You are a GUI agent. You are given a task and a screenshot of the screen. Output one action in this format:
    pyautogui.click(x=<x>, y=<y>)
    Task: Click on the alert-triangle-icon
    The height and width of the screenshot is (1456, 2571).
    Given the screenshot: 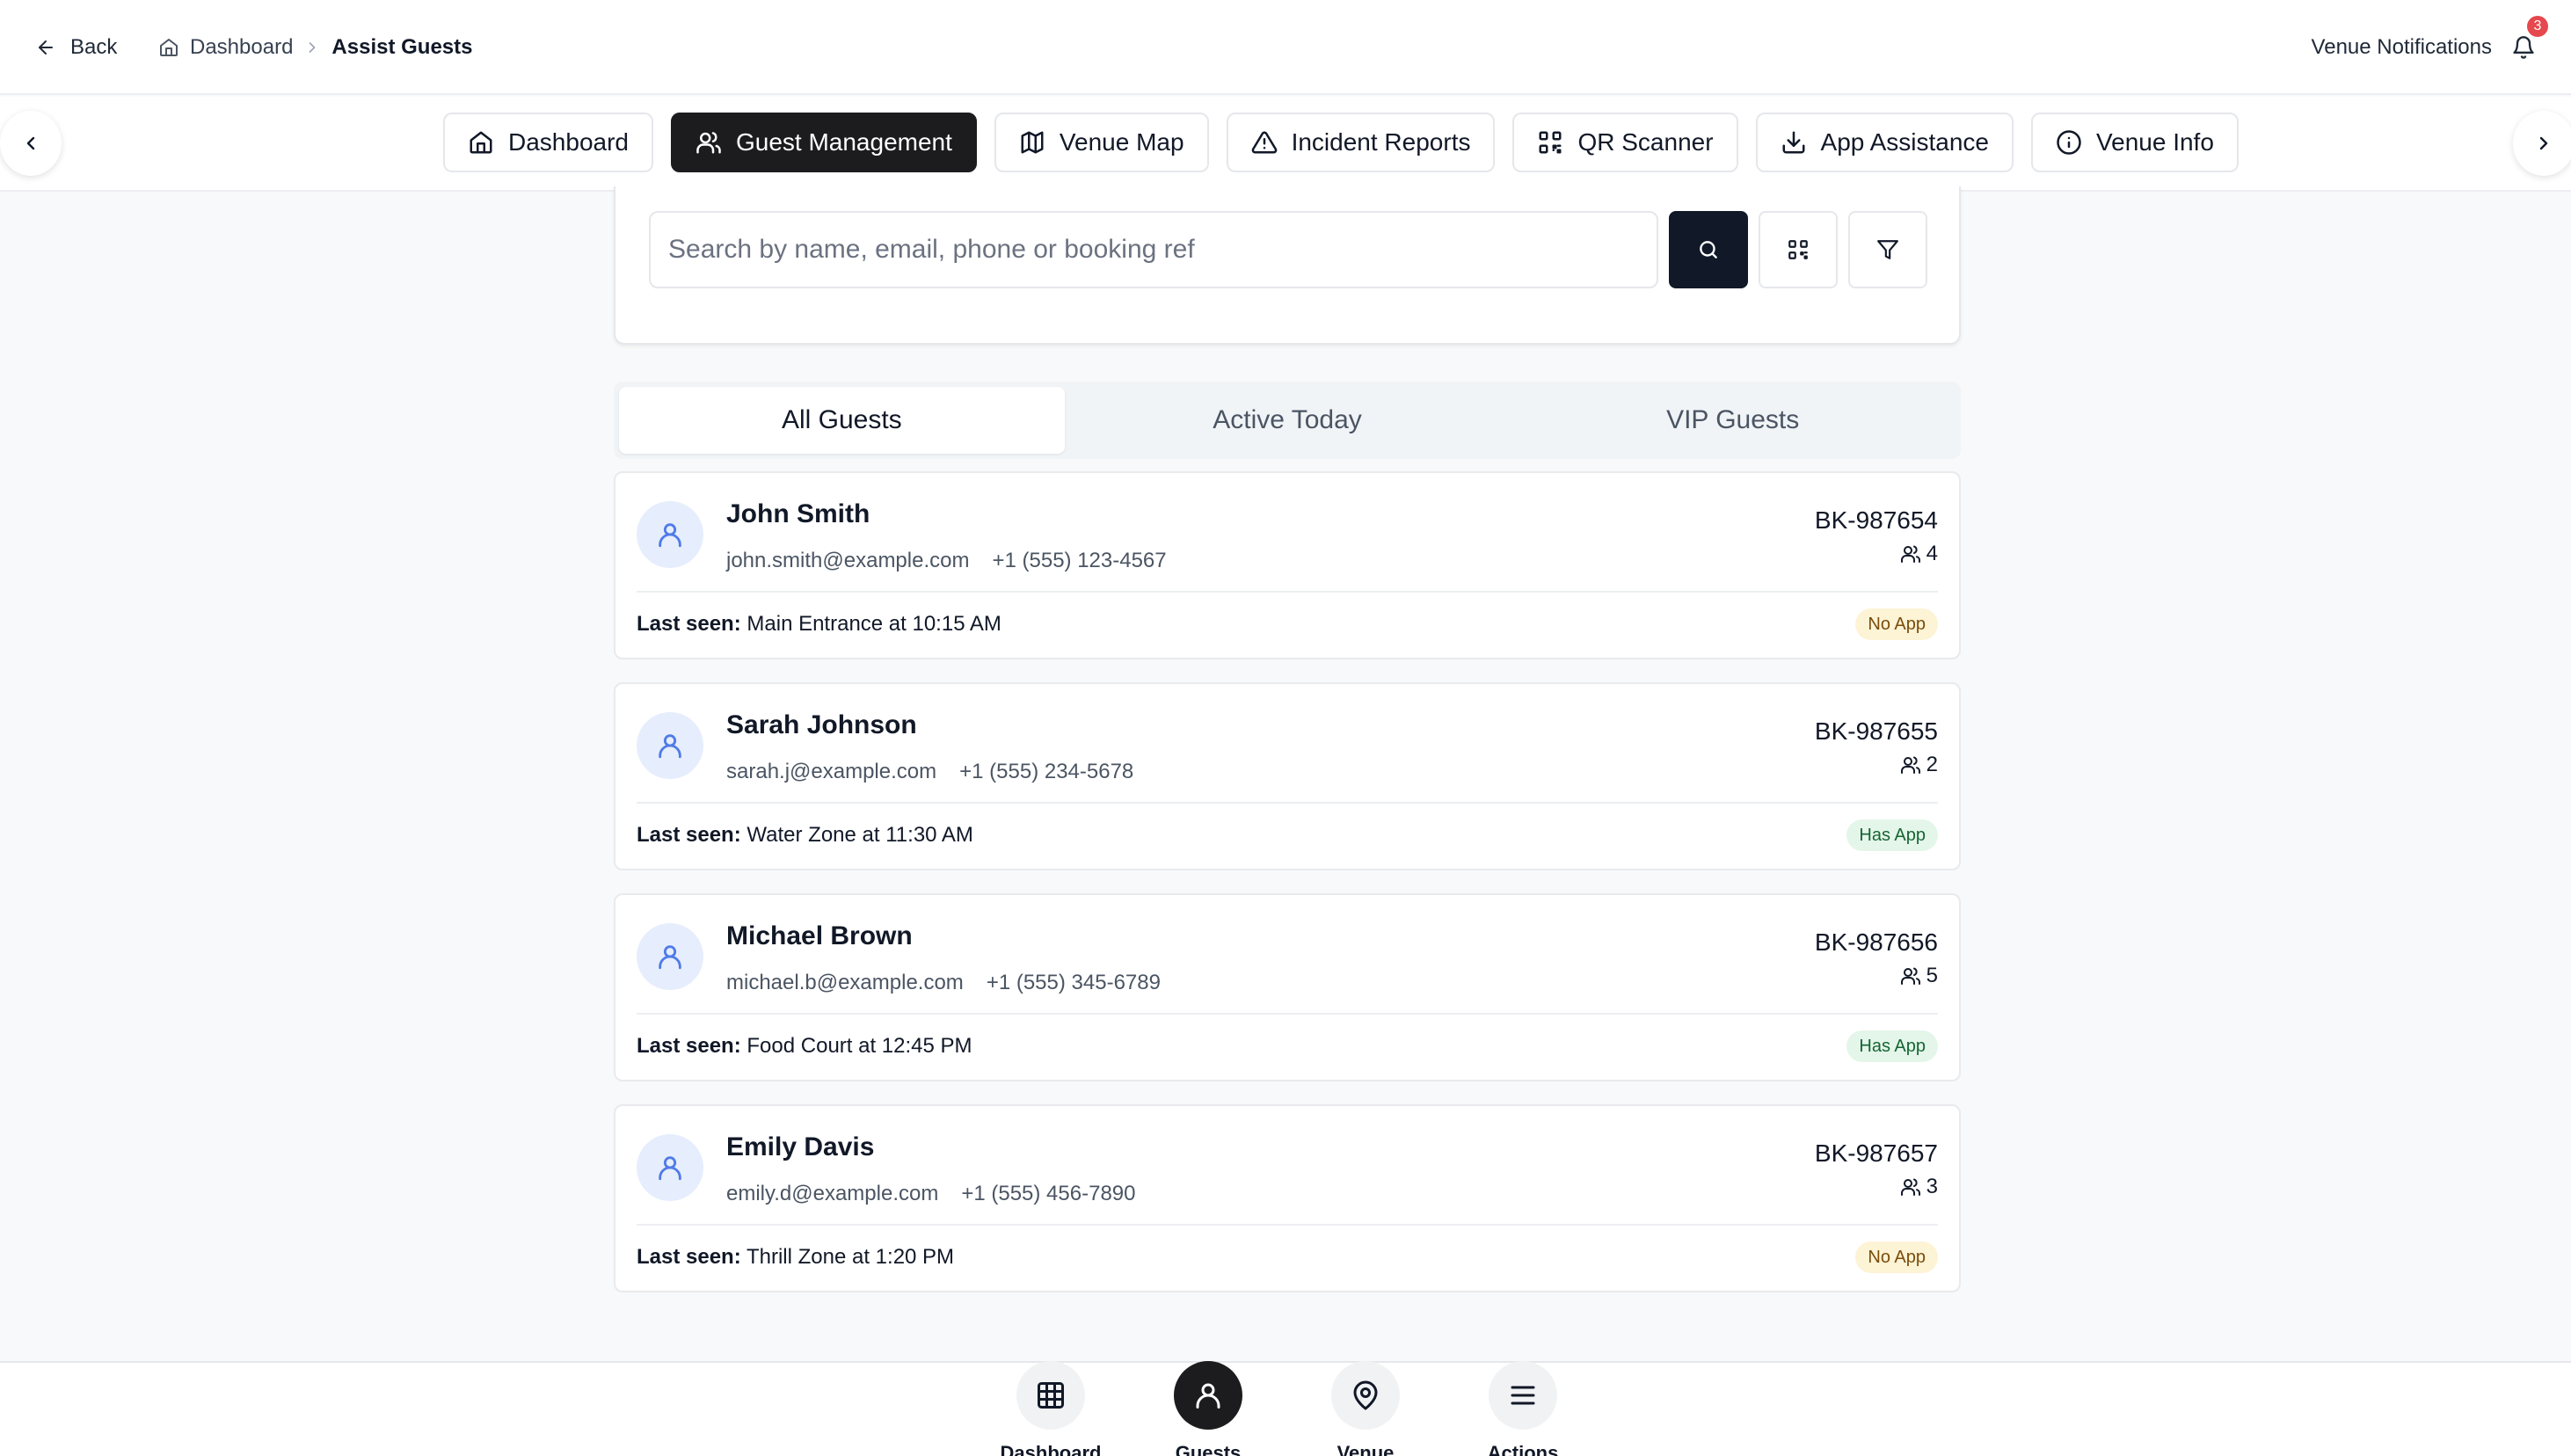 What is the action you would take?
    pyautogui.click(x=1264, y=142)
    